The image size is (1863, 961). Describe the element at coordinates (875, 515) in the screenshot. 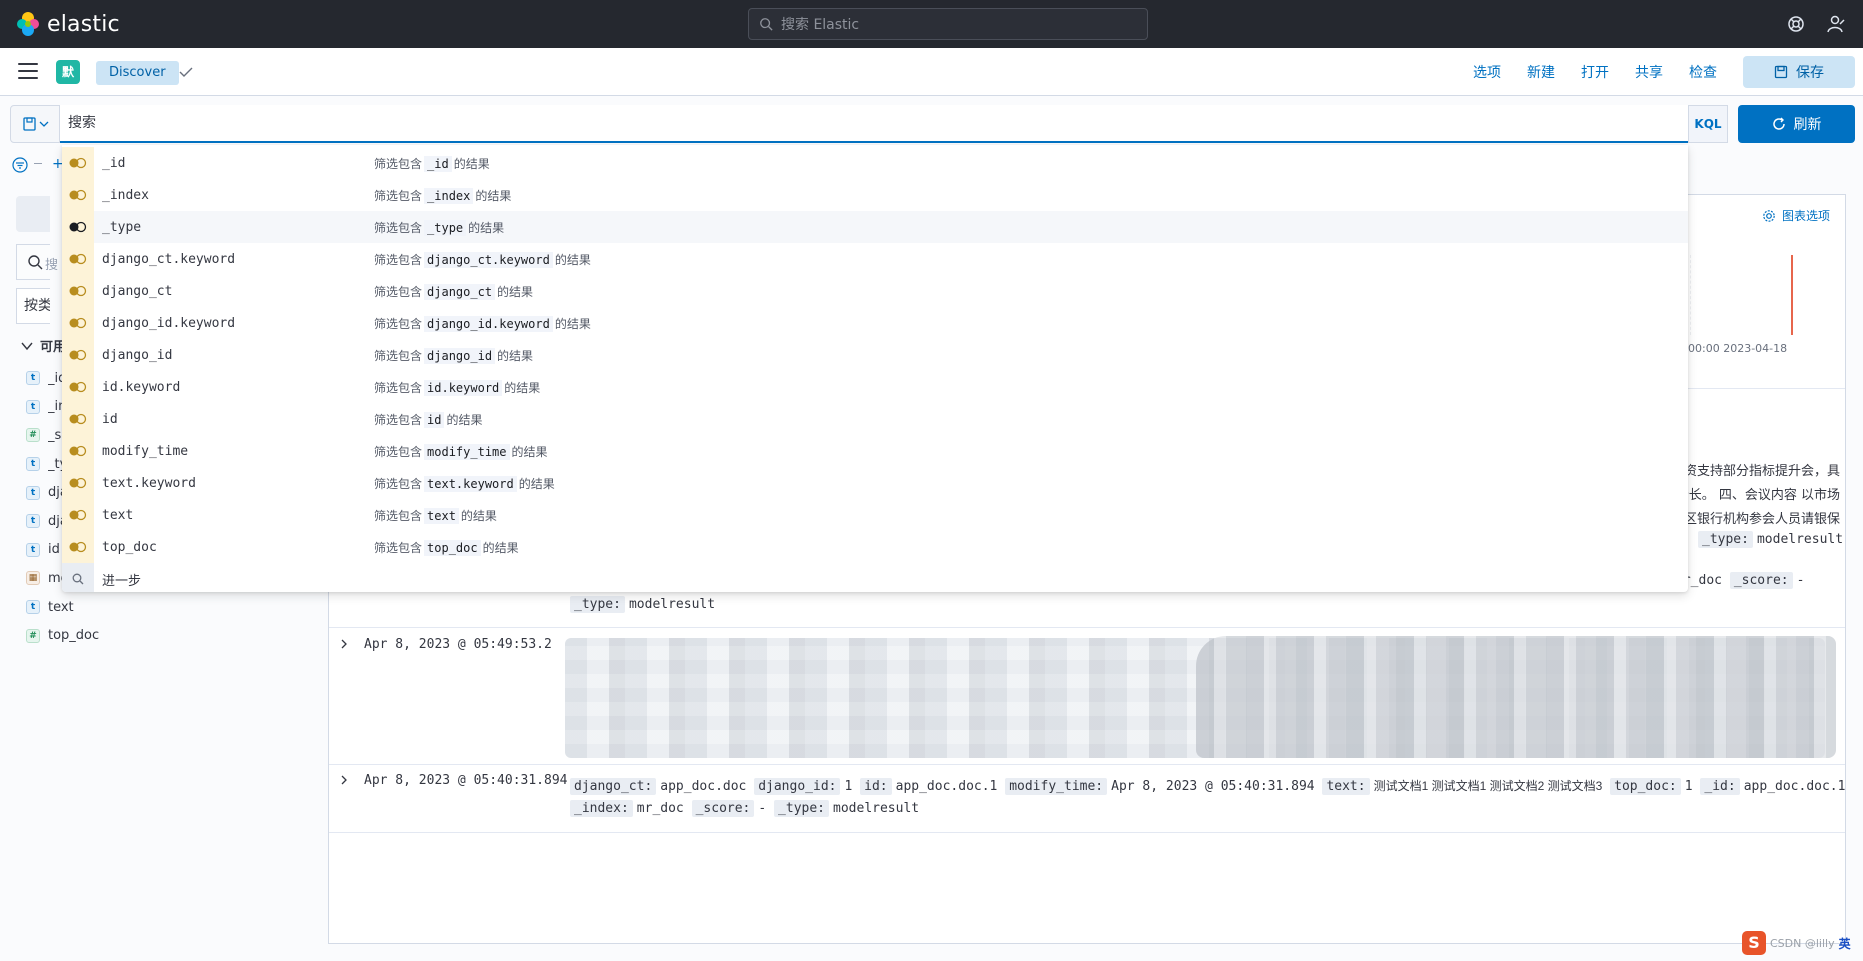

I see `suggestion-item: text 筛选包含 text 的结果` at that location.